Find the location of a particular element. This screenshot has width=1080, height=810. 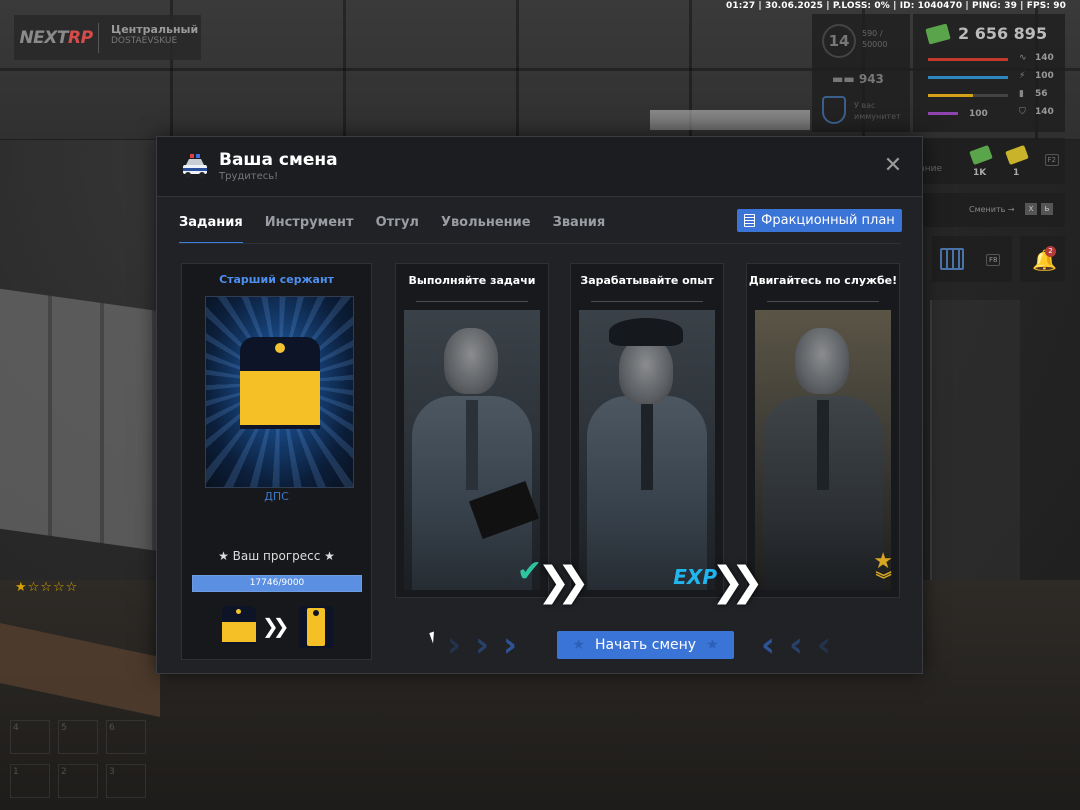

rank-star: ★ is located at coordinates (883, 561).